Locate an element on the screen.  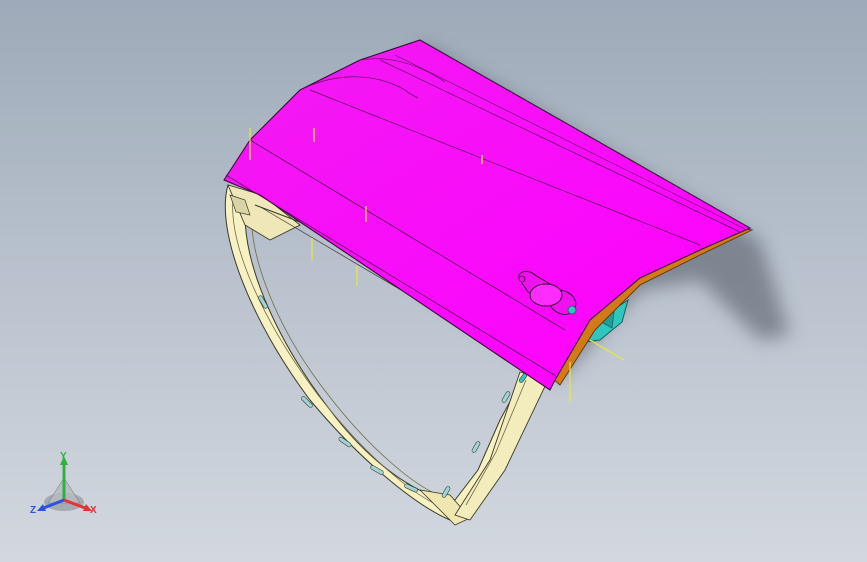
x-axis-label: X is located at coordinates (93, 510).